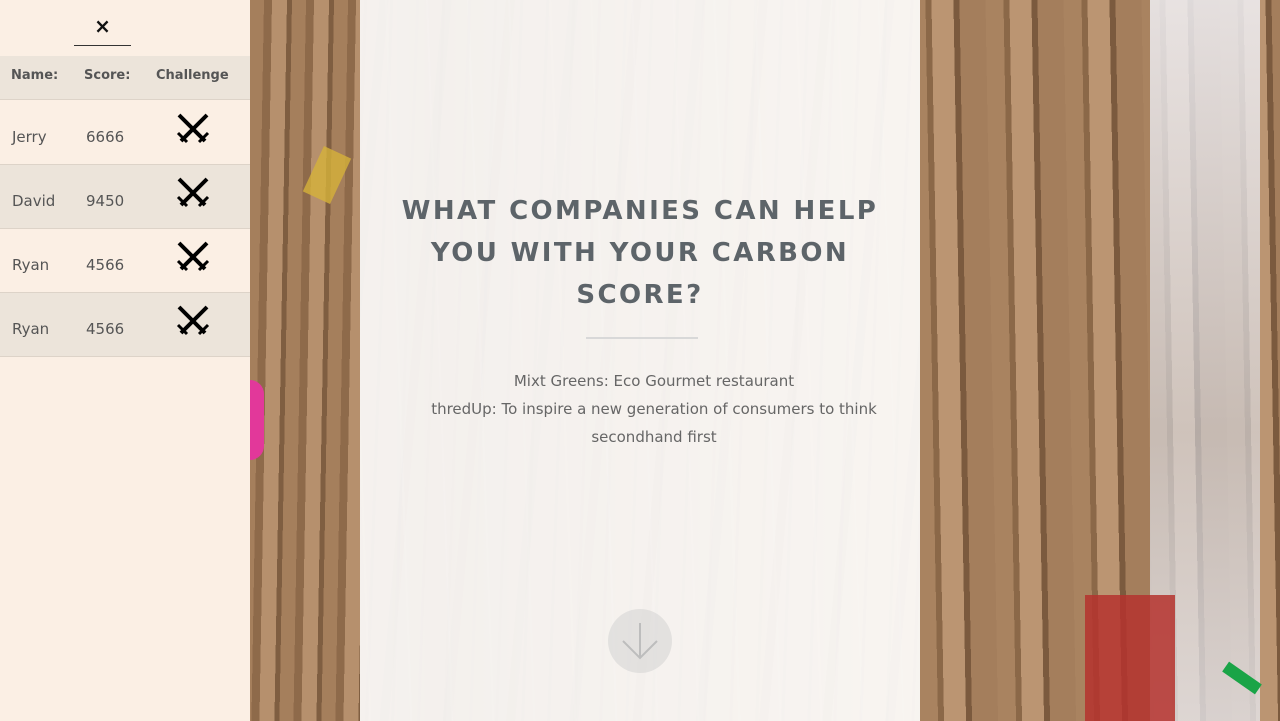  I want to click on scroll-down-button, so click(640, 641).